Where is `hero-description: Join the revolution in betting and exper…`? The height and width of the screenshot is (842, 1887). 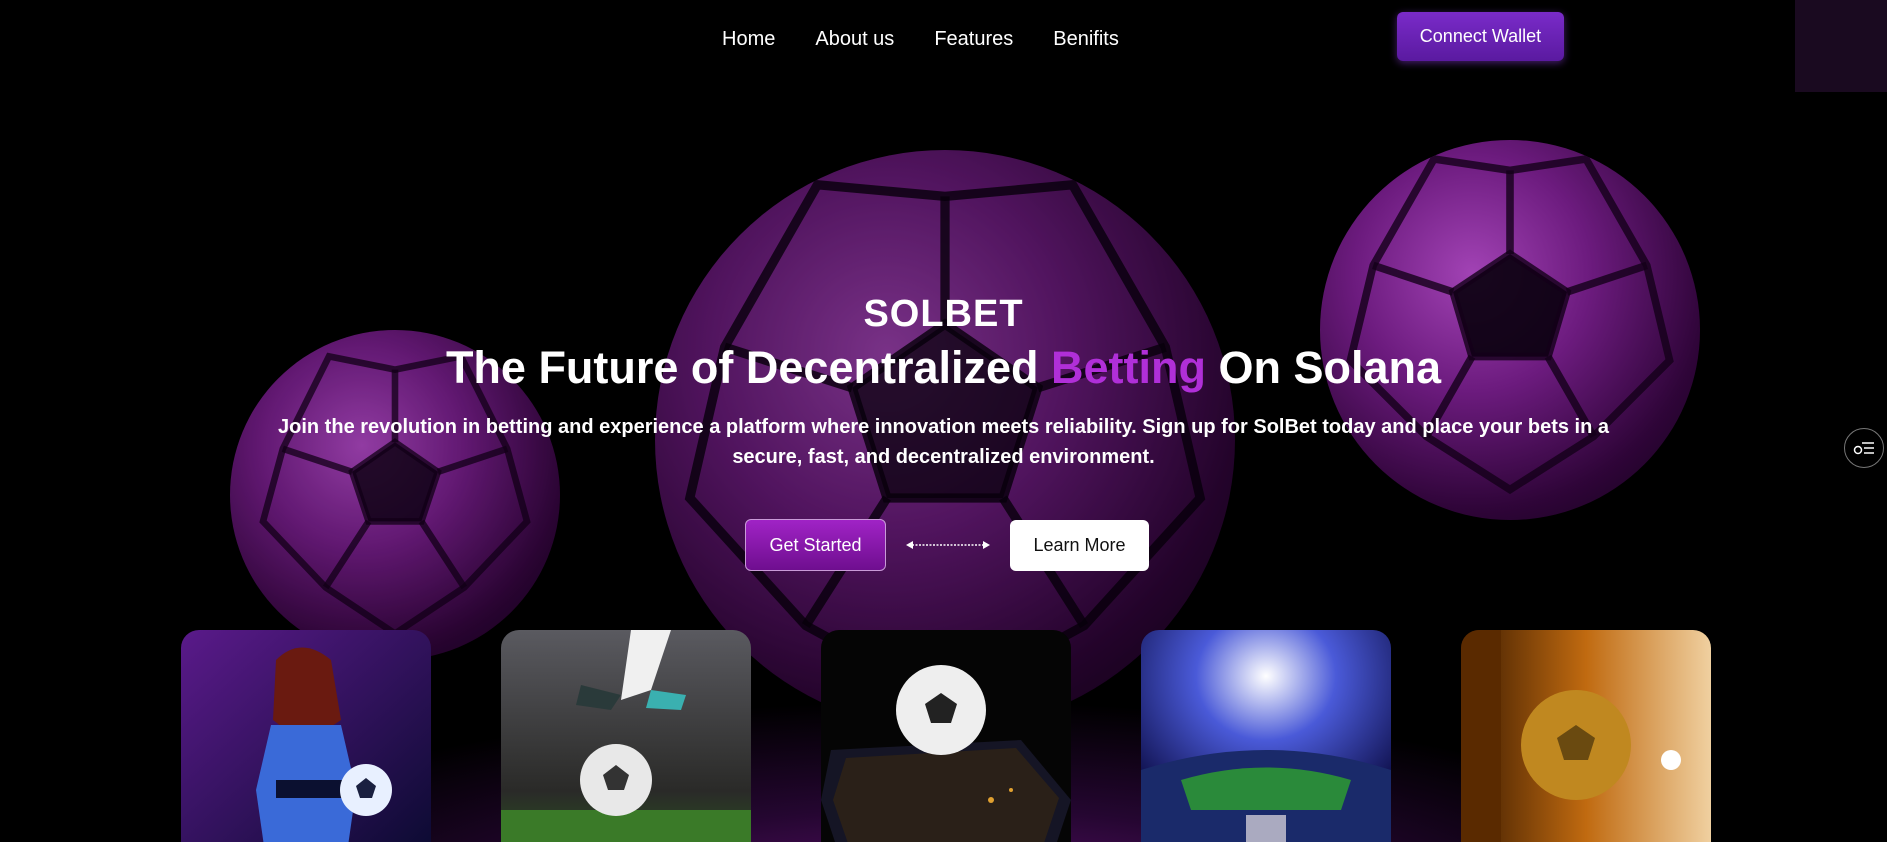
hero-description: Join the revolution in betting and exper… is located at coordinates (943, 442).